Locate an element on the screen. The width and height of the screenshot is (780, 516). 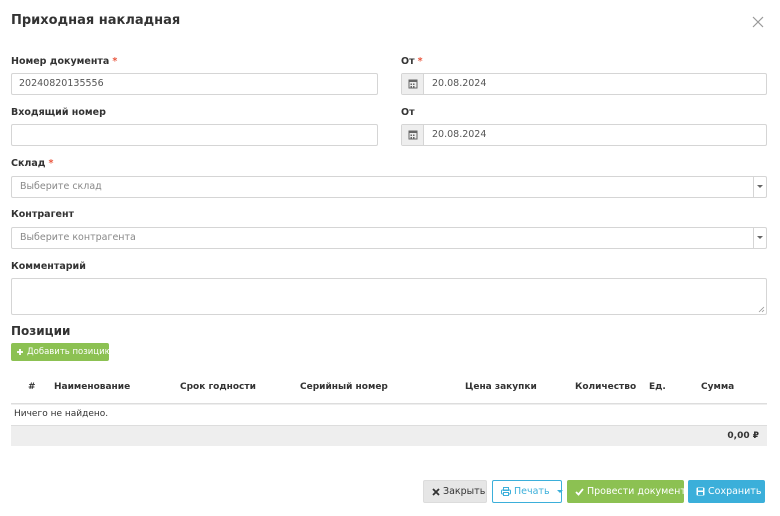
print-button-label: Печать is located at coordinates (532, 491).